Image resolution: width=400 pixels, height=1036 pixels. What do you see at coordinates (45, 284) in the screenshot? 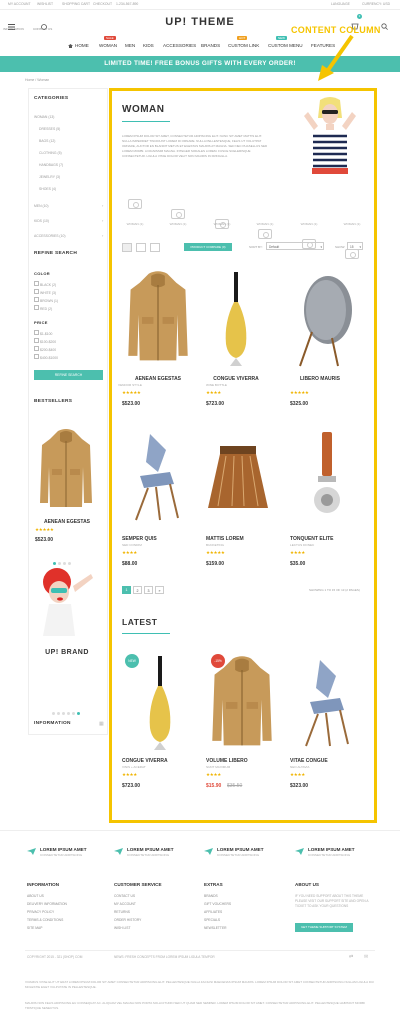
I see `color-option-black: Black (2)` at bounding box center [45, 284].